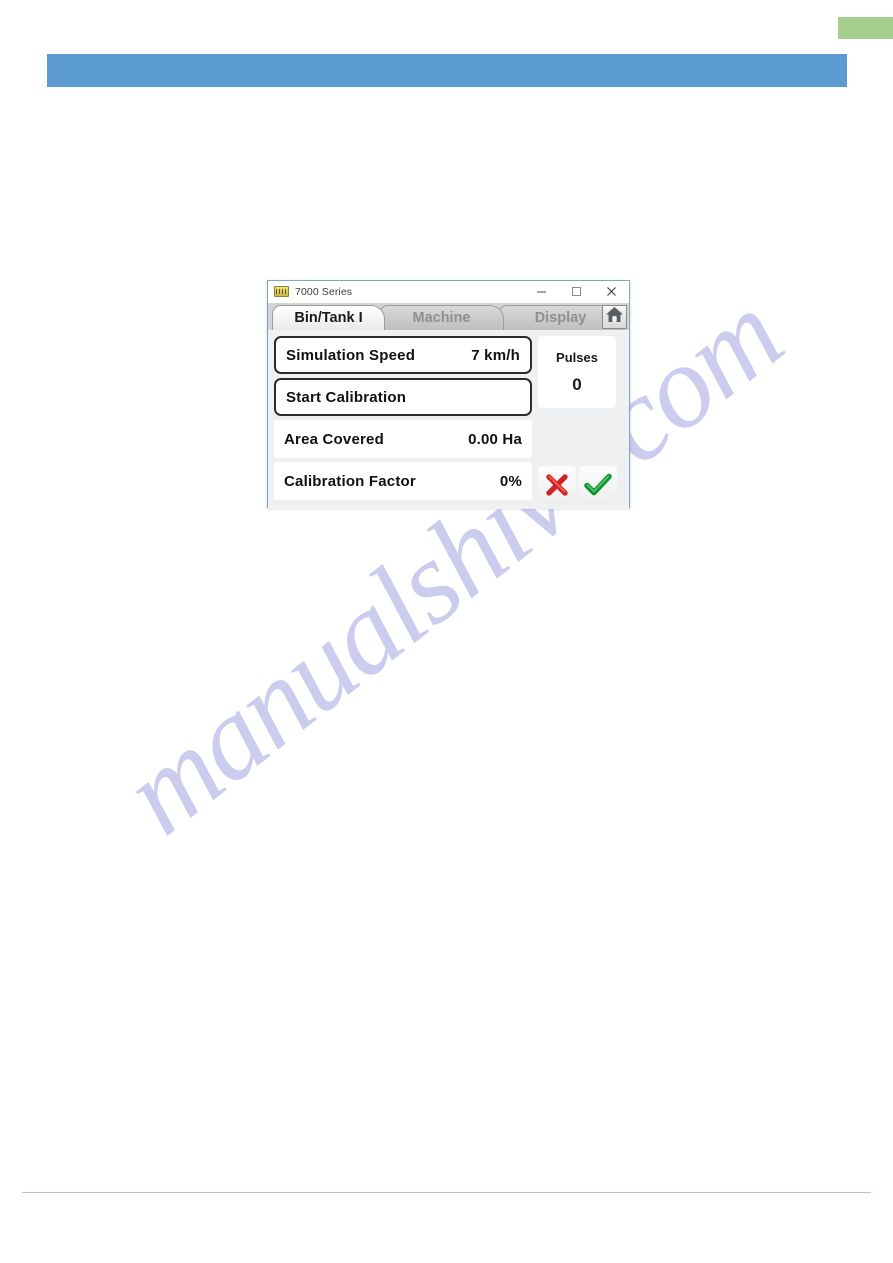 Image resolution: width=893 pixels, height=1263 pixels. I want to click on cancel-cross-icon, so click(557, 485).